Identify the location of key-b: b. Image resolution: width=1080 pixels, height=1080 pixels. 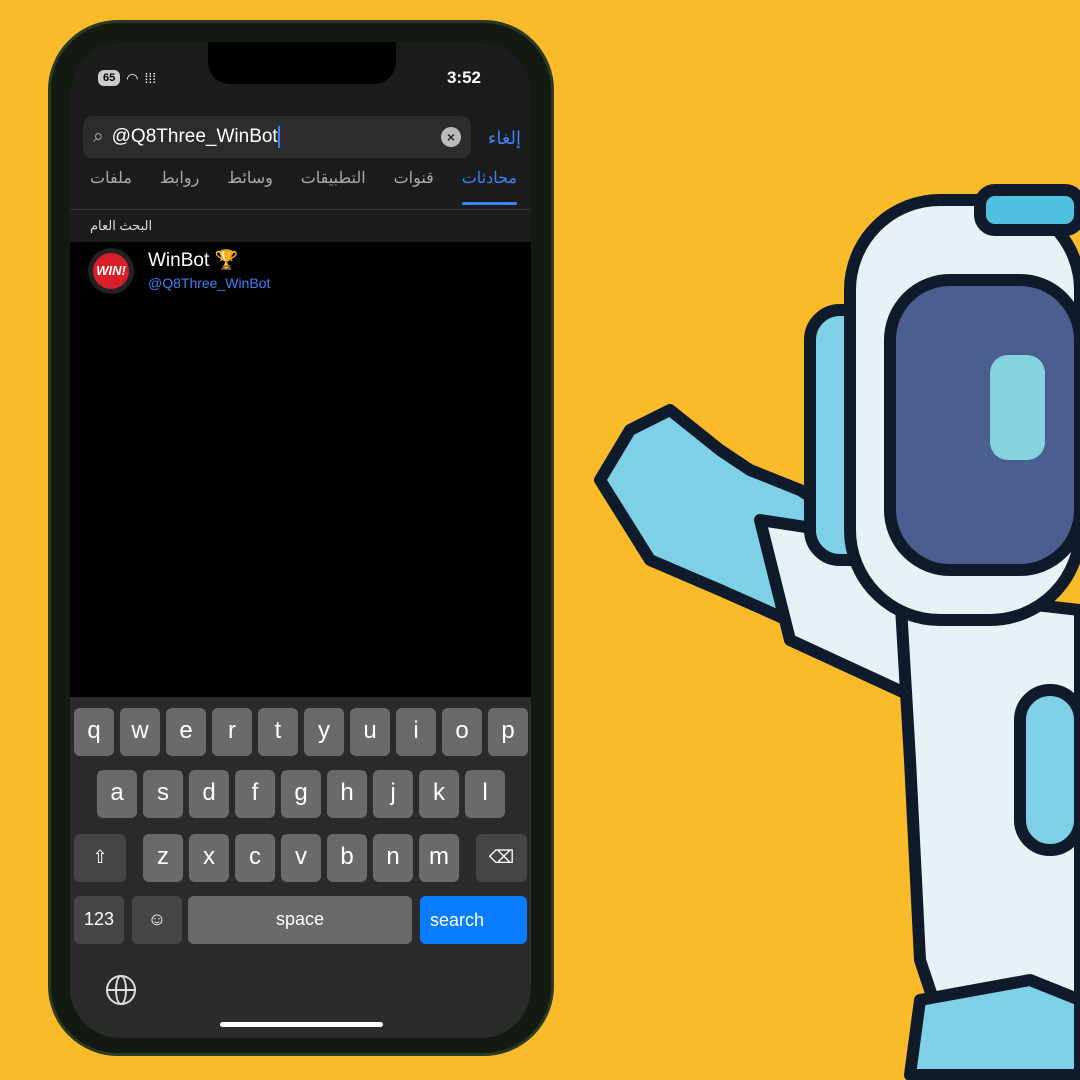
(347, 858).